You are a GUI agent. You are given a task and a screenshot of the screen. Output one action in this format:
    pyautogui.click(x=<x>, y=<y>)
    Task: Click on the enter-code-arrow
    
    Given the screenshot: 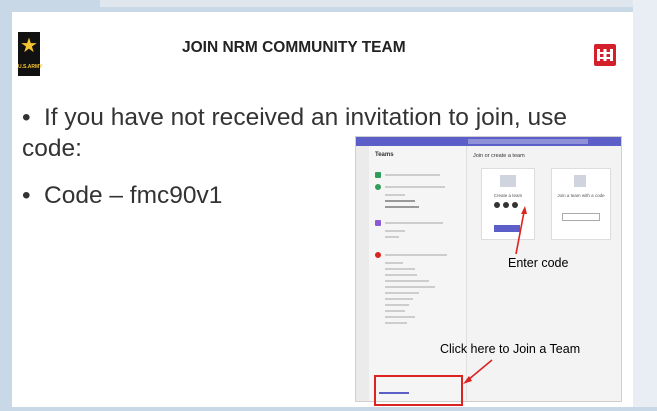 What is the action you would take?
    pyautogui.click(x=520, y=233)
    